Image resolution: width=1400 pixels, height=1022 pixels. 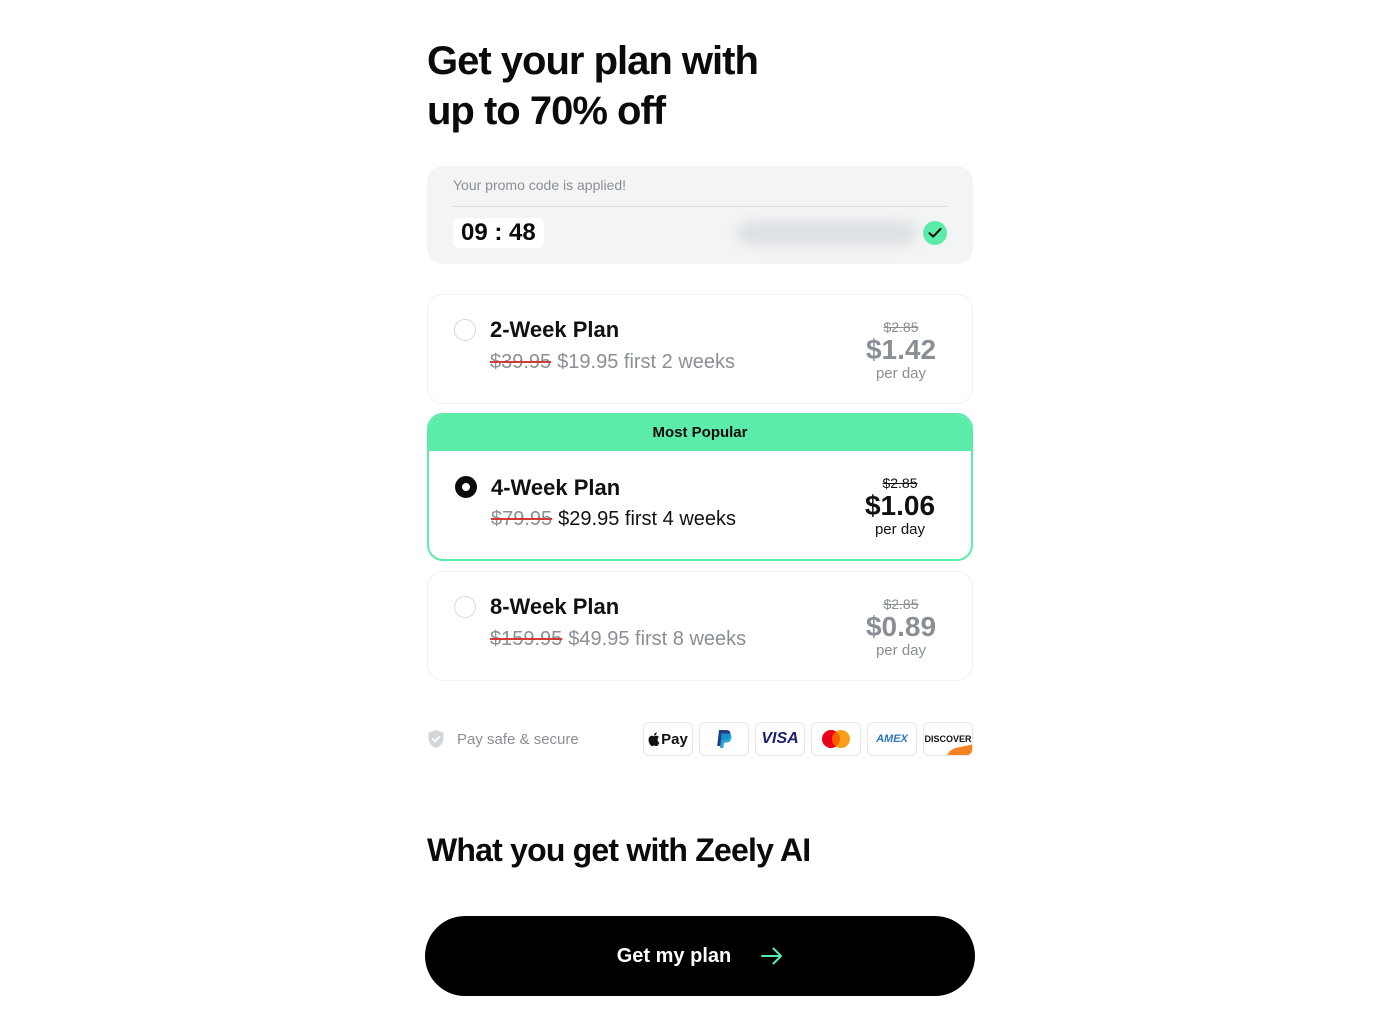 I want to click on plan-old-price: $39.95, so click(x=521, y=362).